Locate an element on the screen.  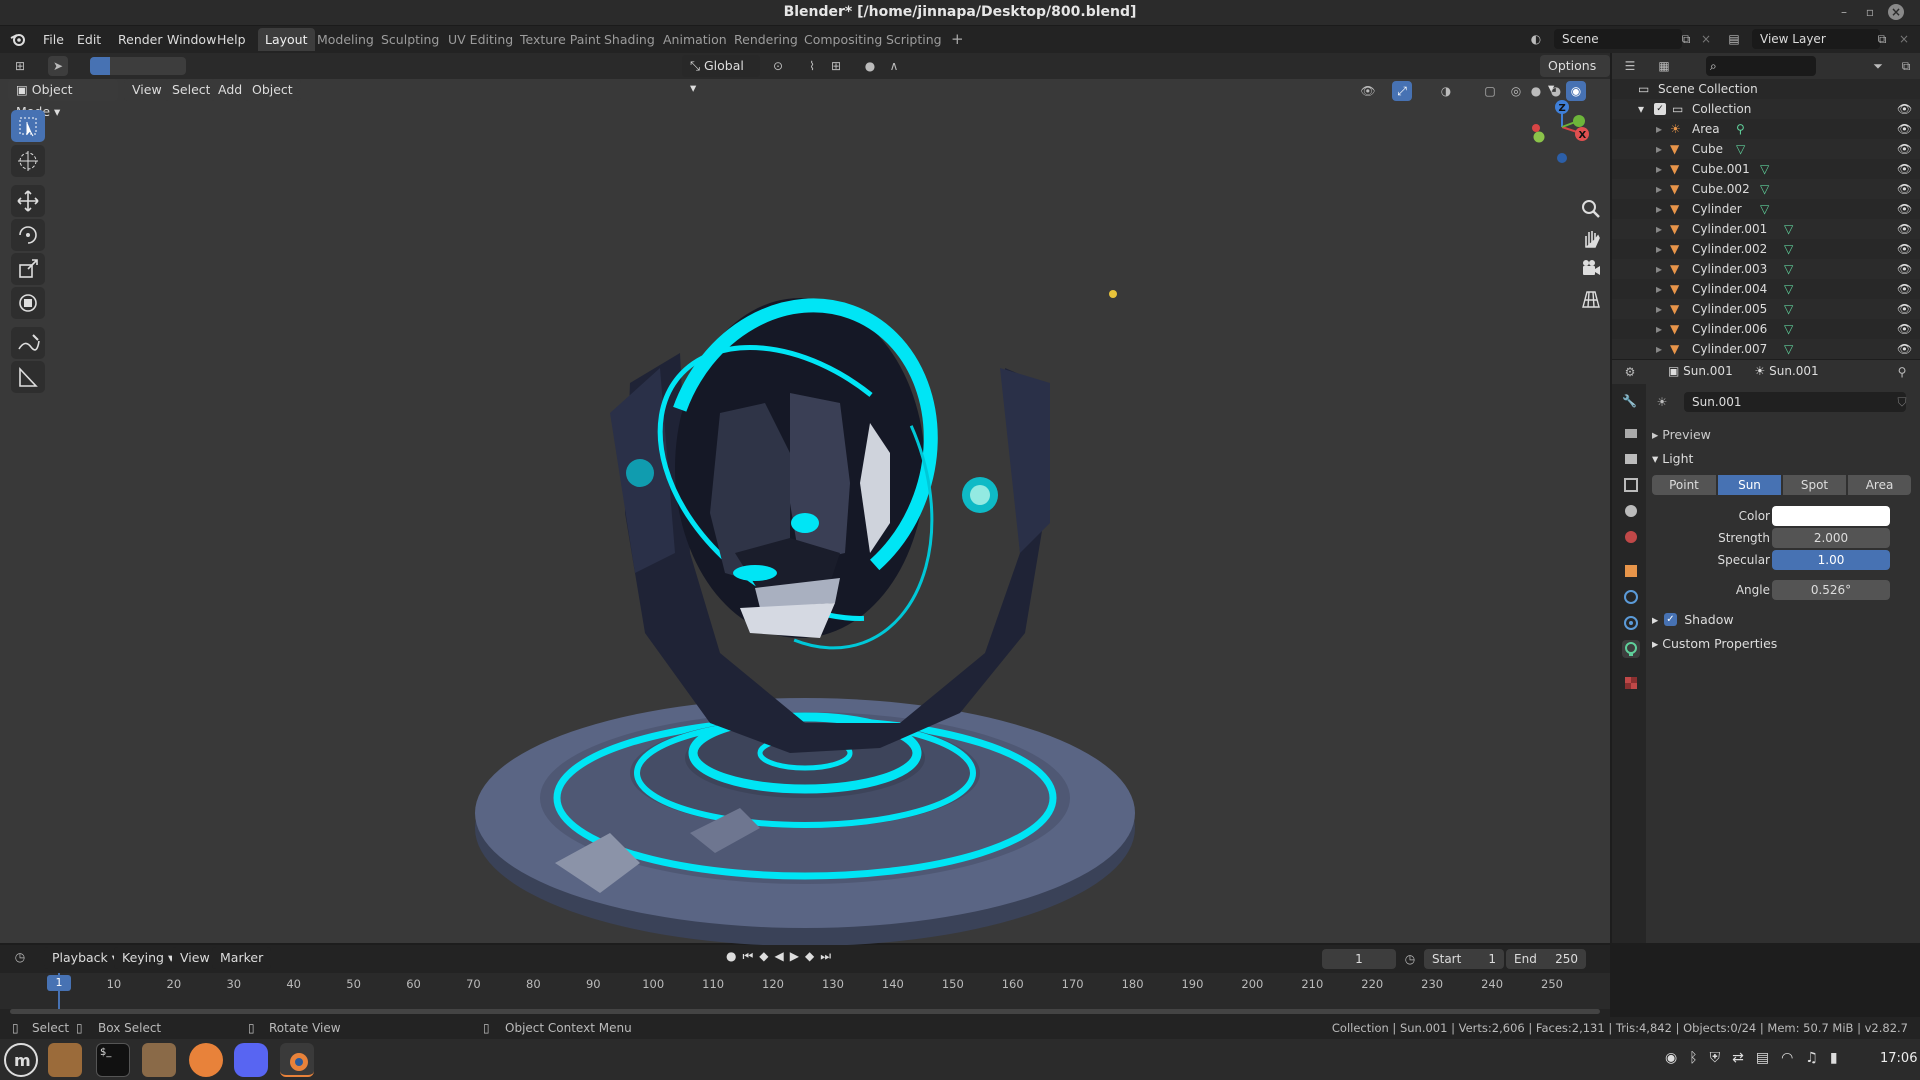
jump-keyframe-back-icon: ◆ is located at coordinates (766, 956).